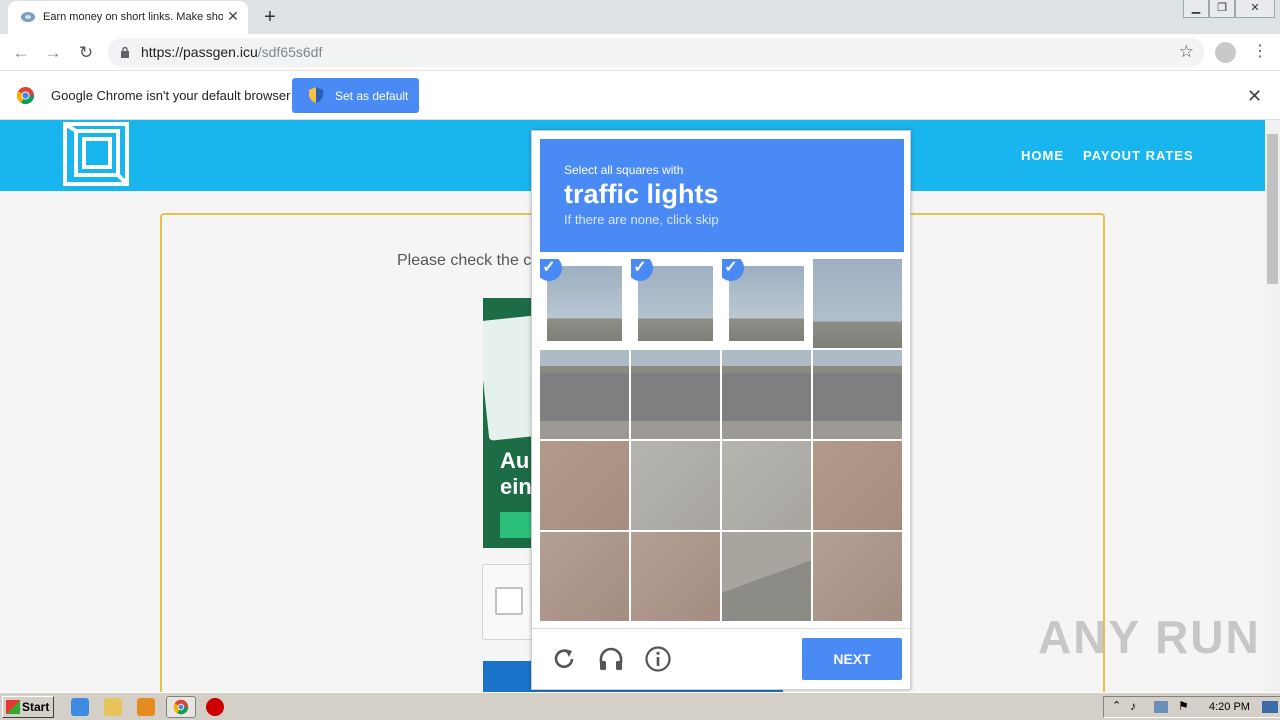  I want to click on profile-avatar, so click(1225, 52).